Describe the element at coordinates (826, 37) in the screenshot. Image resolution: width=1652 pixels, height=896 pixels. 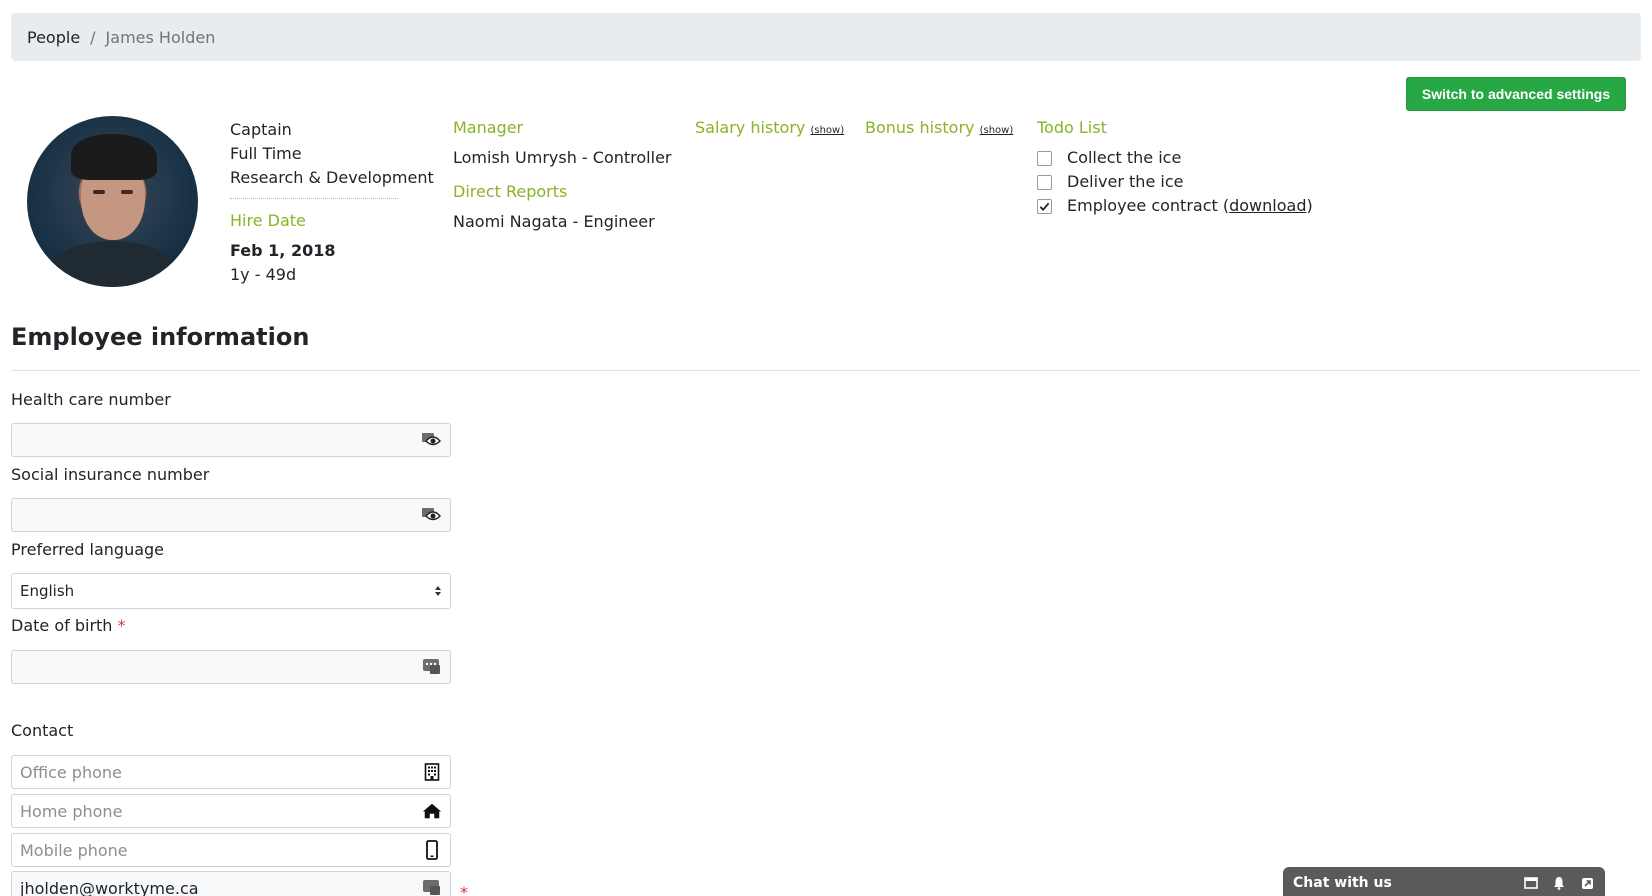
I see `breadcrumb: People / James Holden` at that location.